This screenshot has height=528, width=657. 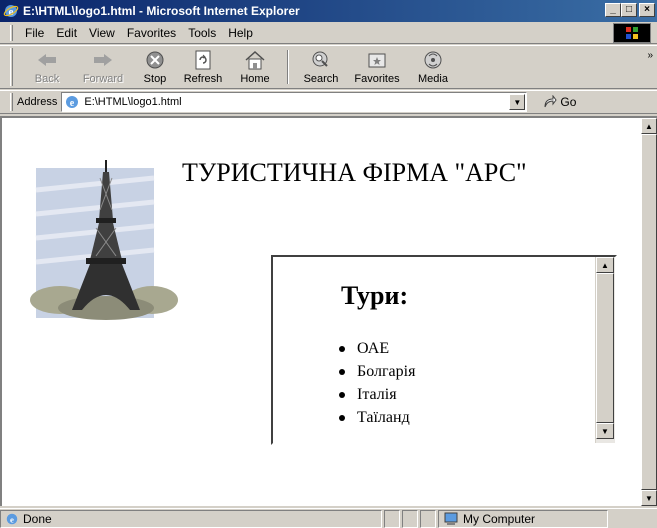 What do you see at coordinates (321, 60) in the screenshot?
I see `search-icon` at bounding box center [321, 60].